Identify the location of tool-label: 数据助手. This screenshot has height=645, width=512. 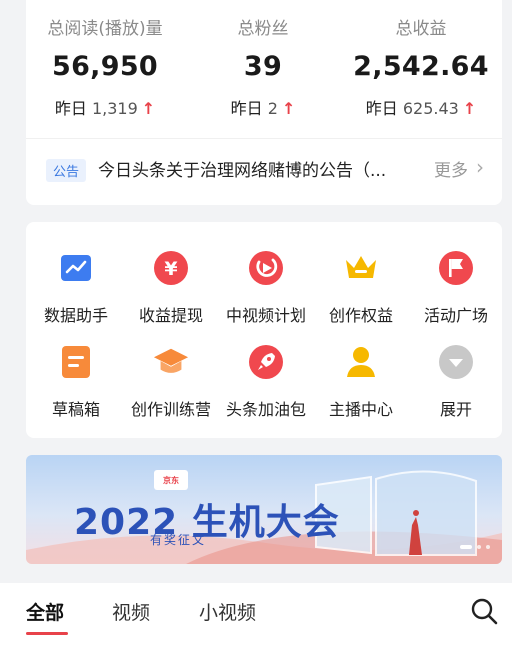
(75, 315).